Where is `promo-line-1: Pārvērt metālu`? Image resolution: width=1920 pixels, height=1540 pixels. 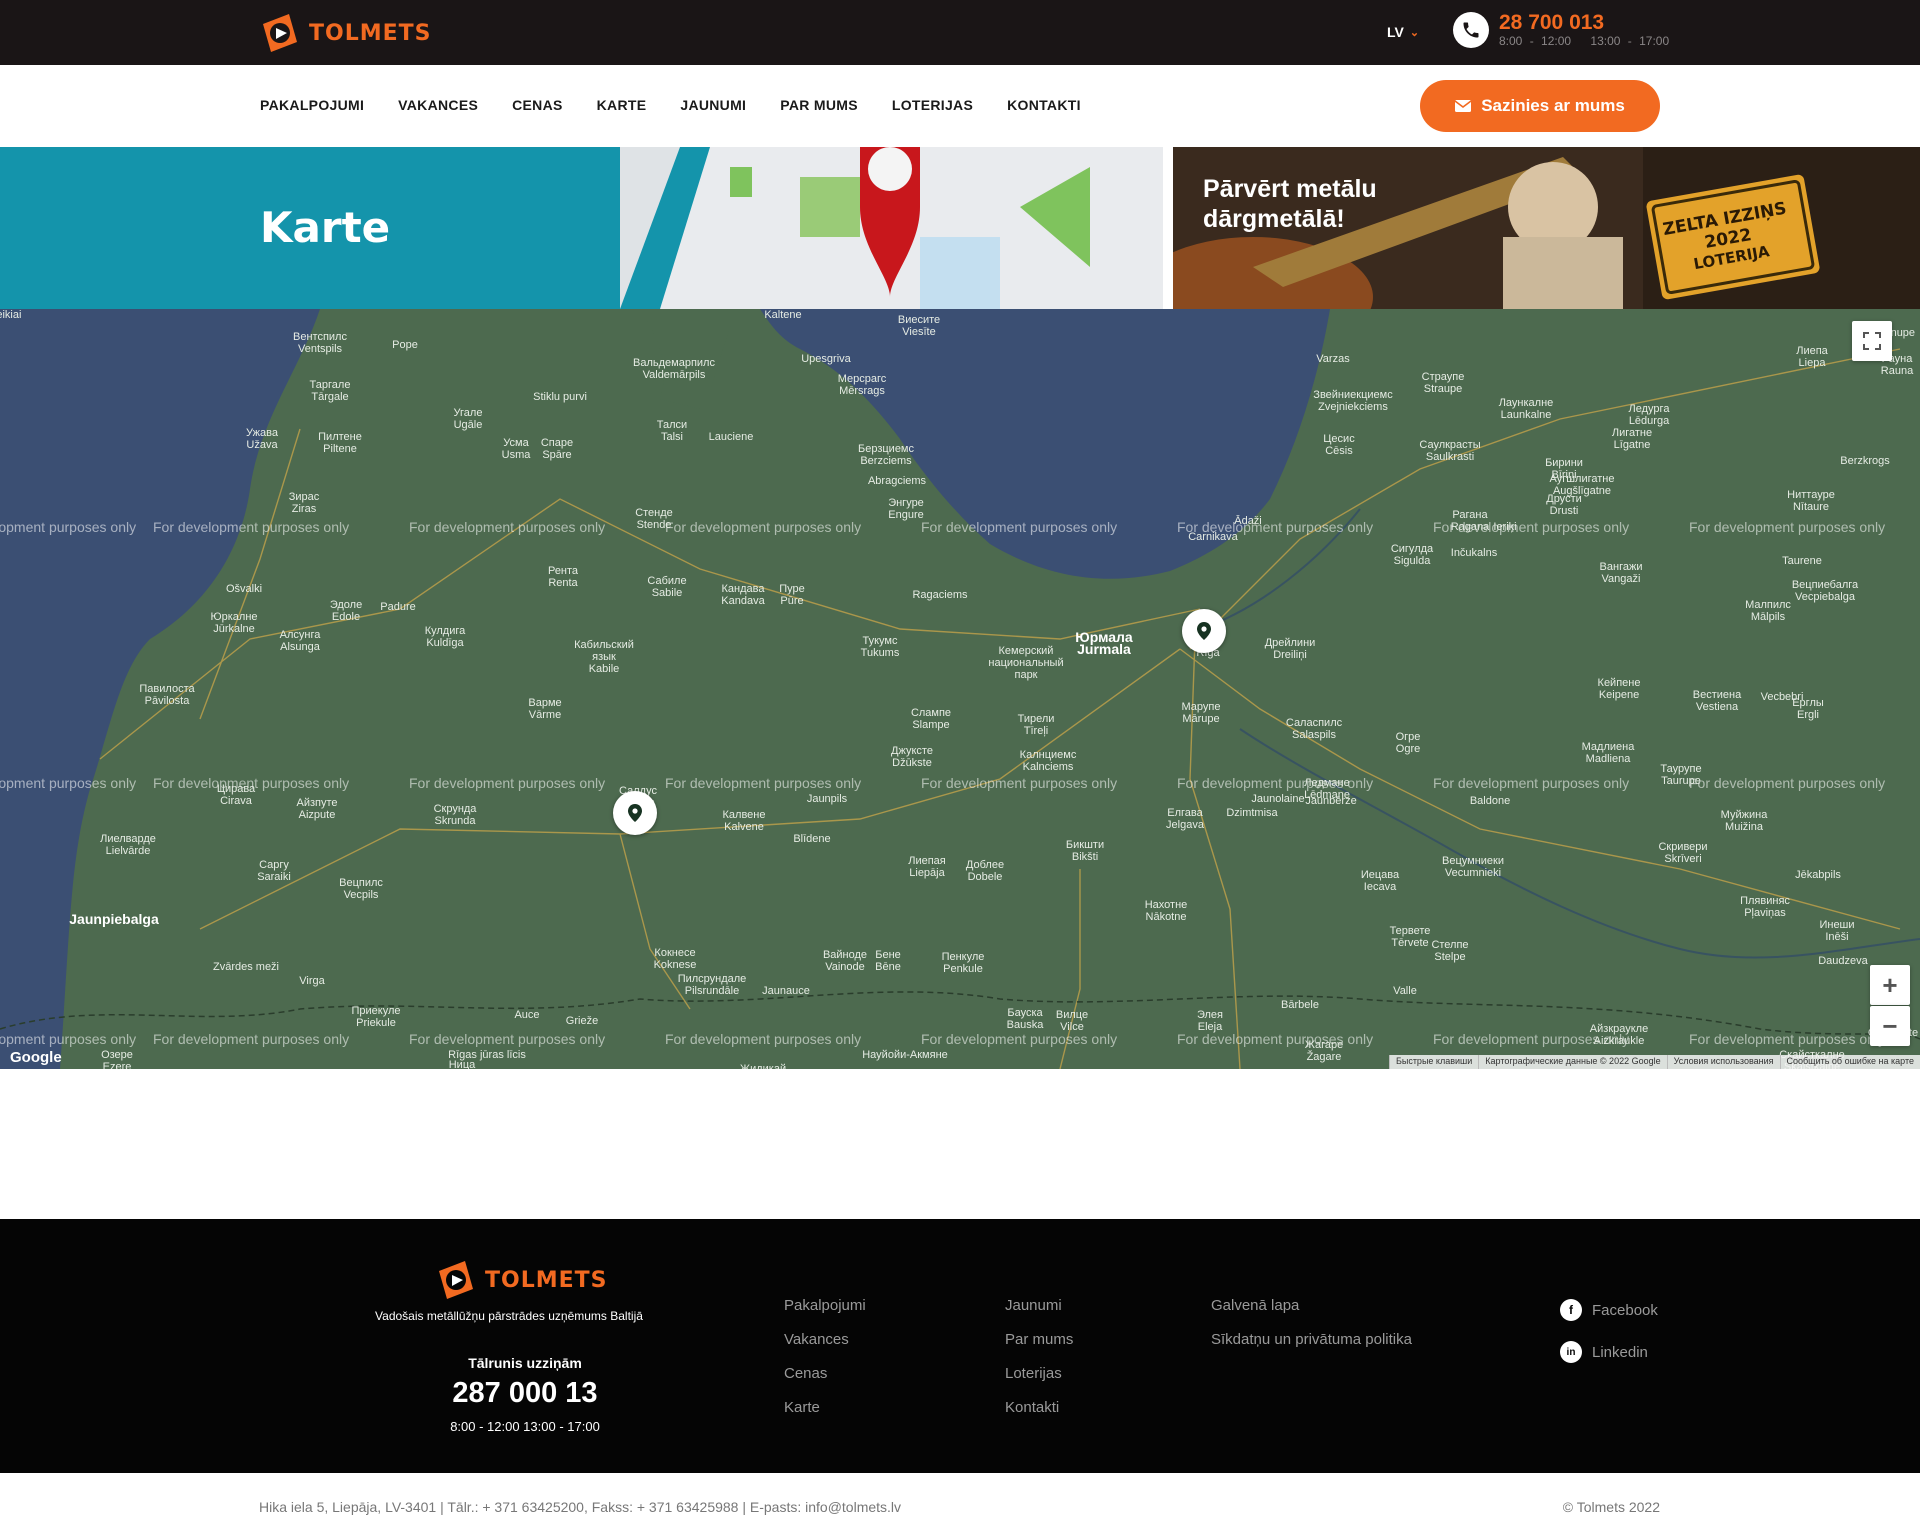 promo-line-1: Pārvērt metālu is located at coordinates (1290, 189).